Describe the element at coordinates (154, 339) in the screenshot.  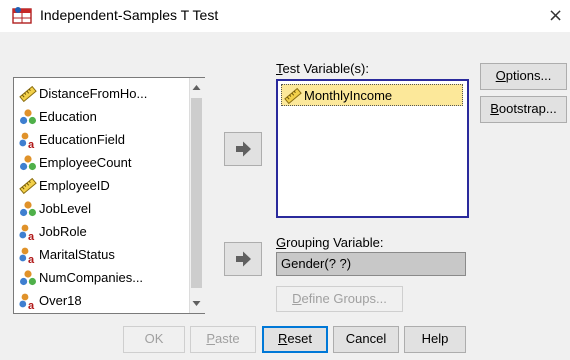
I see `ok-button: OK` at that location.